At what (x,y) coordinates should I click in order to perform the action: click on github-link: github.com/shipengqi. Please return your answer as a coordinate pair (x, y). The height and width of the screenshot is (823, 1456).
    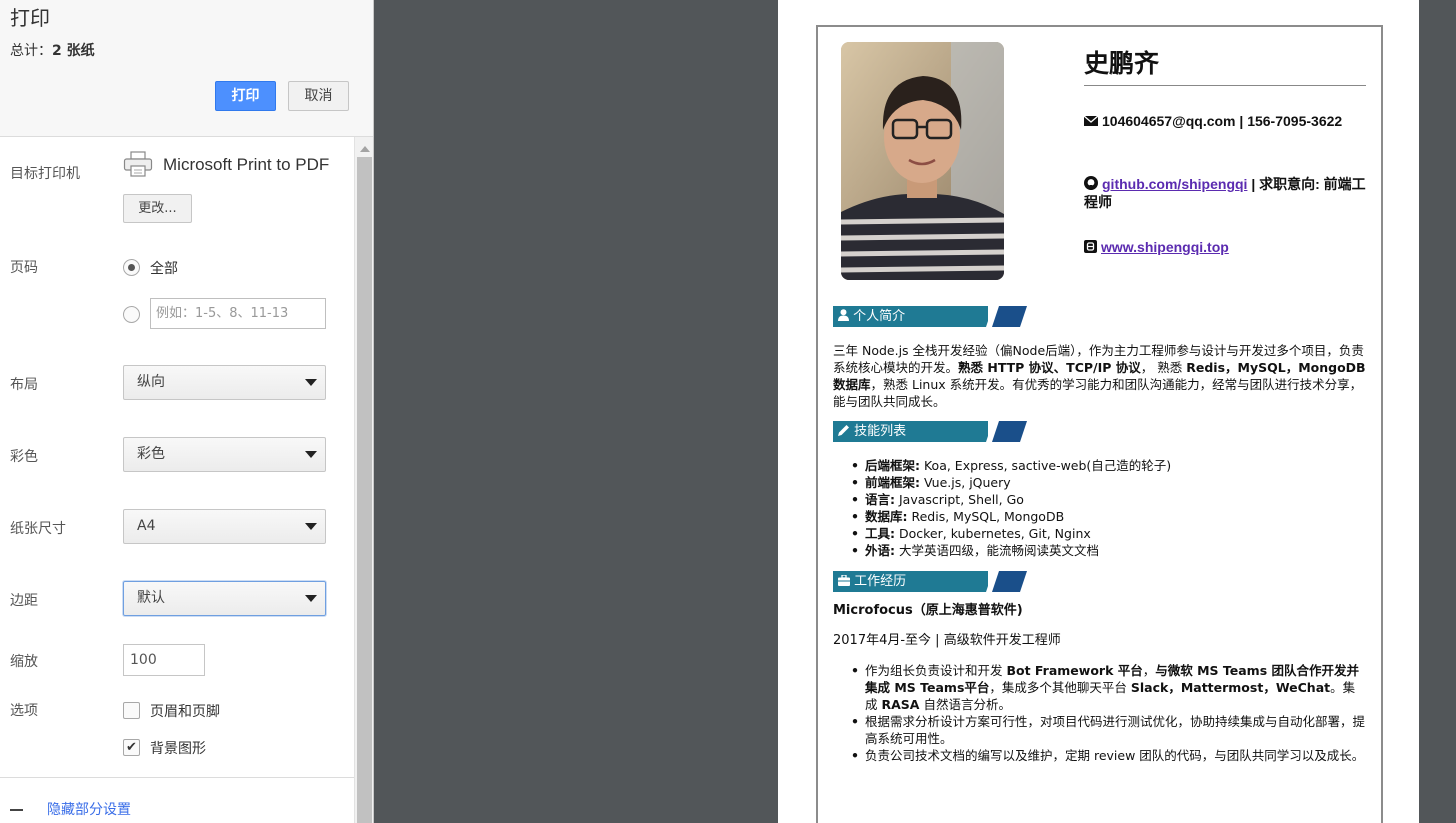
    Looking at the image, I should click on (1174, 184).